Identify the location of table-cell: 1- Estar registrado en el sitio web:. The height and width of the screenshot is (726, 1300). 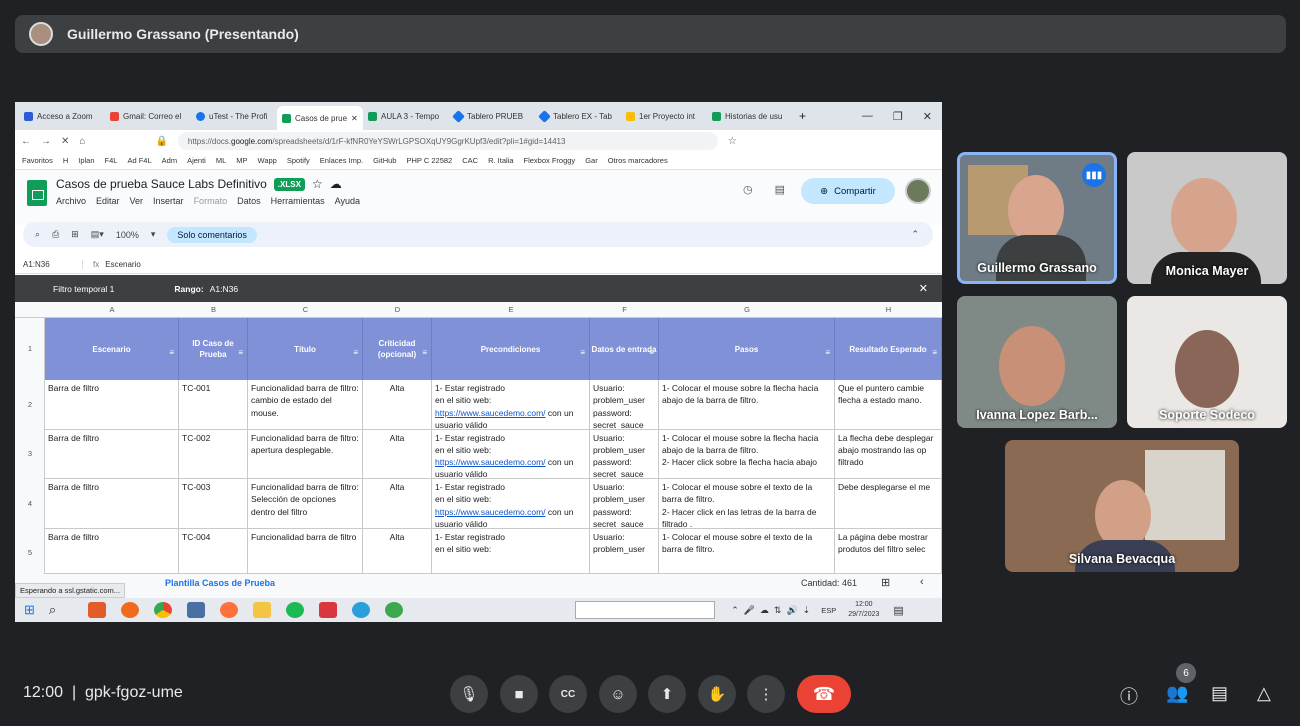
(511, 551).